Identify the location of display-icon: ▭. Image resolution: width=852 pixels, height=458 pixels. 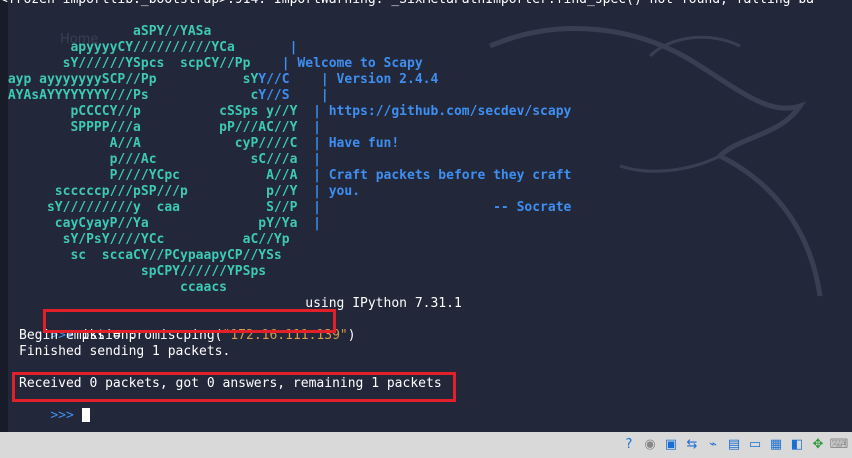
(755, 444).